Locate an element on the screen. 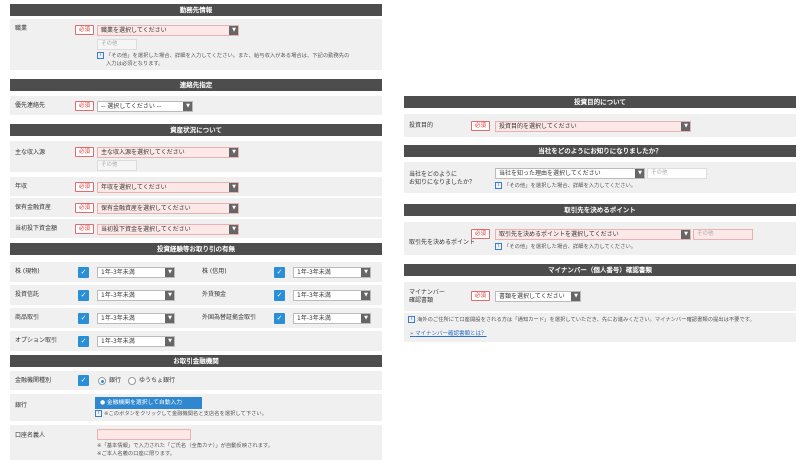 The image size is (800, 465). mynumber-link: » マイナンバー確認書類とは？ is located at coordinates (448, 333).